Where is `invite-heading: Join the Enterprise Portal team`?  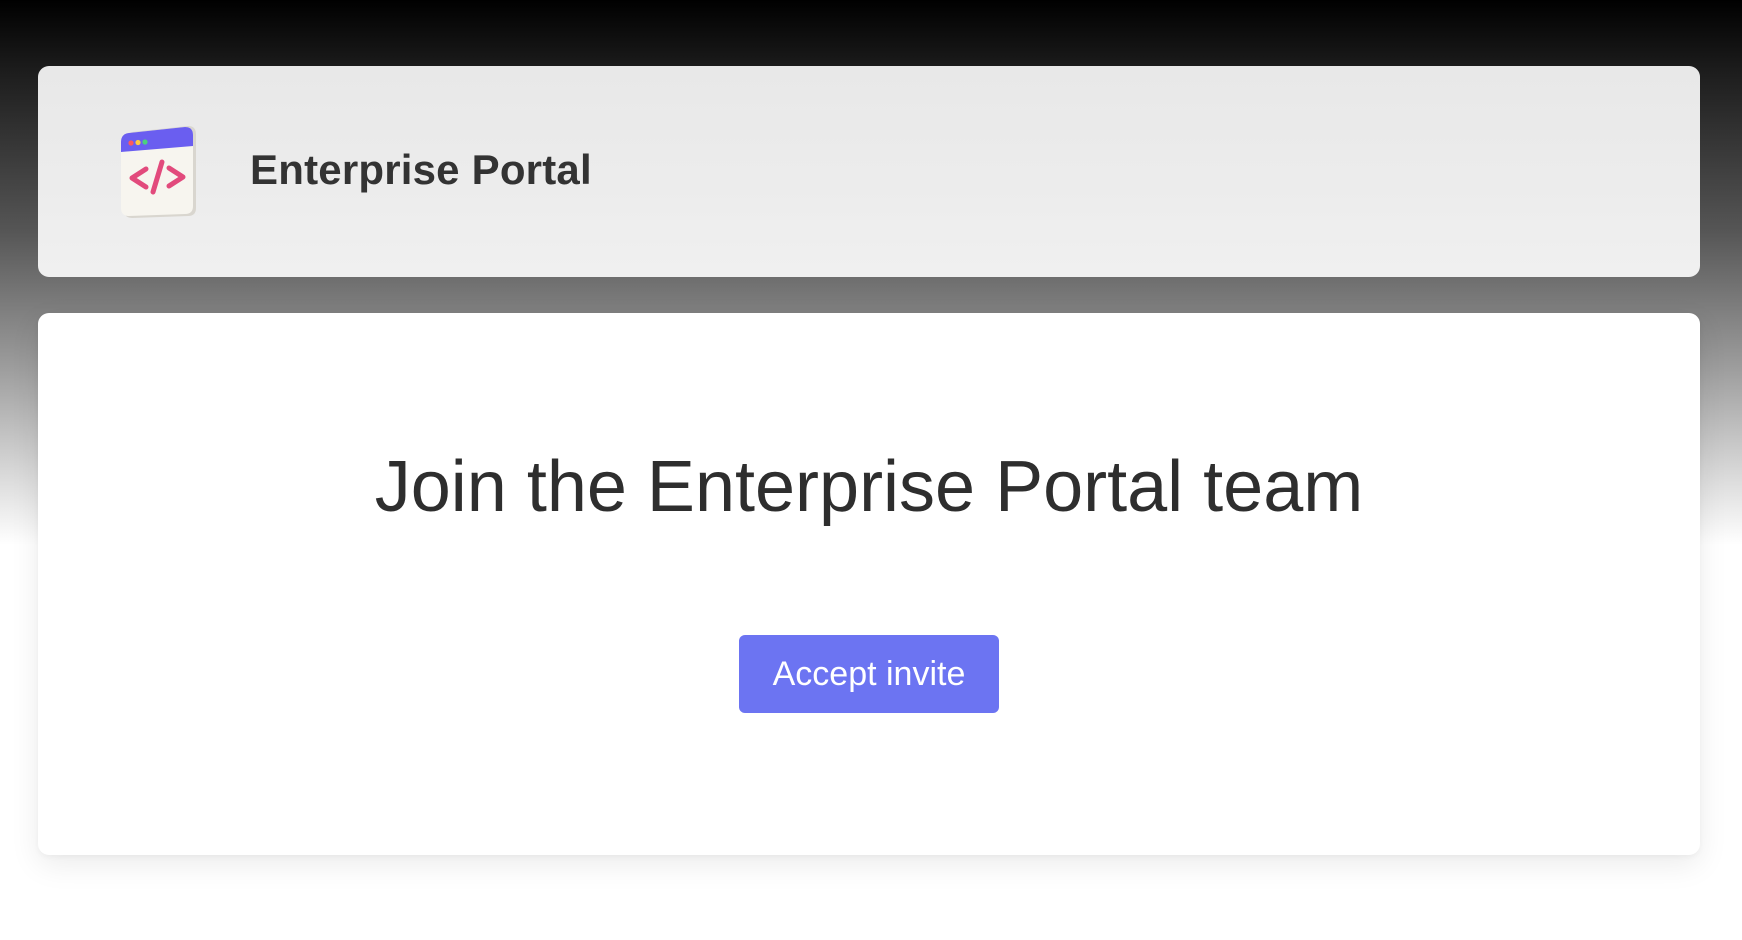 invite-heading: Join the Enterprise Portal team is located at coordinates (869, 487).